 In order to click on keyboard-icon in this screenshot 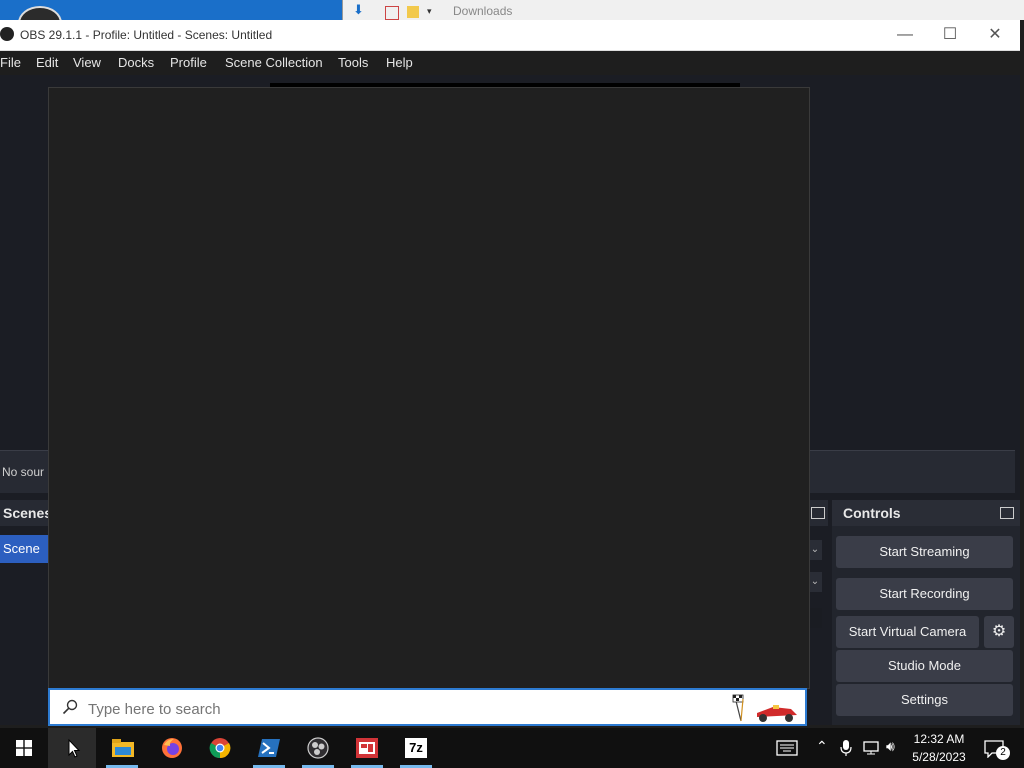, I will do `click(787, 748)`.